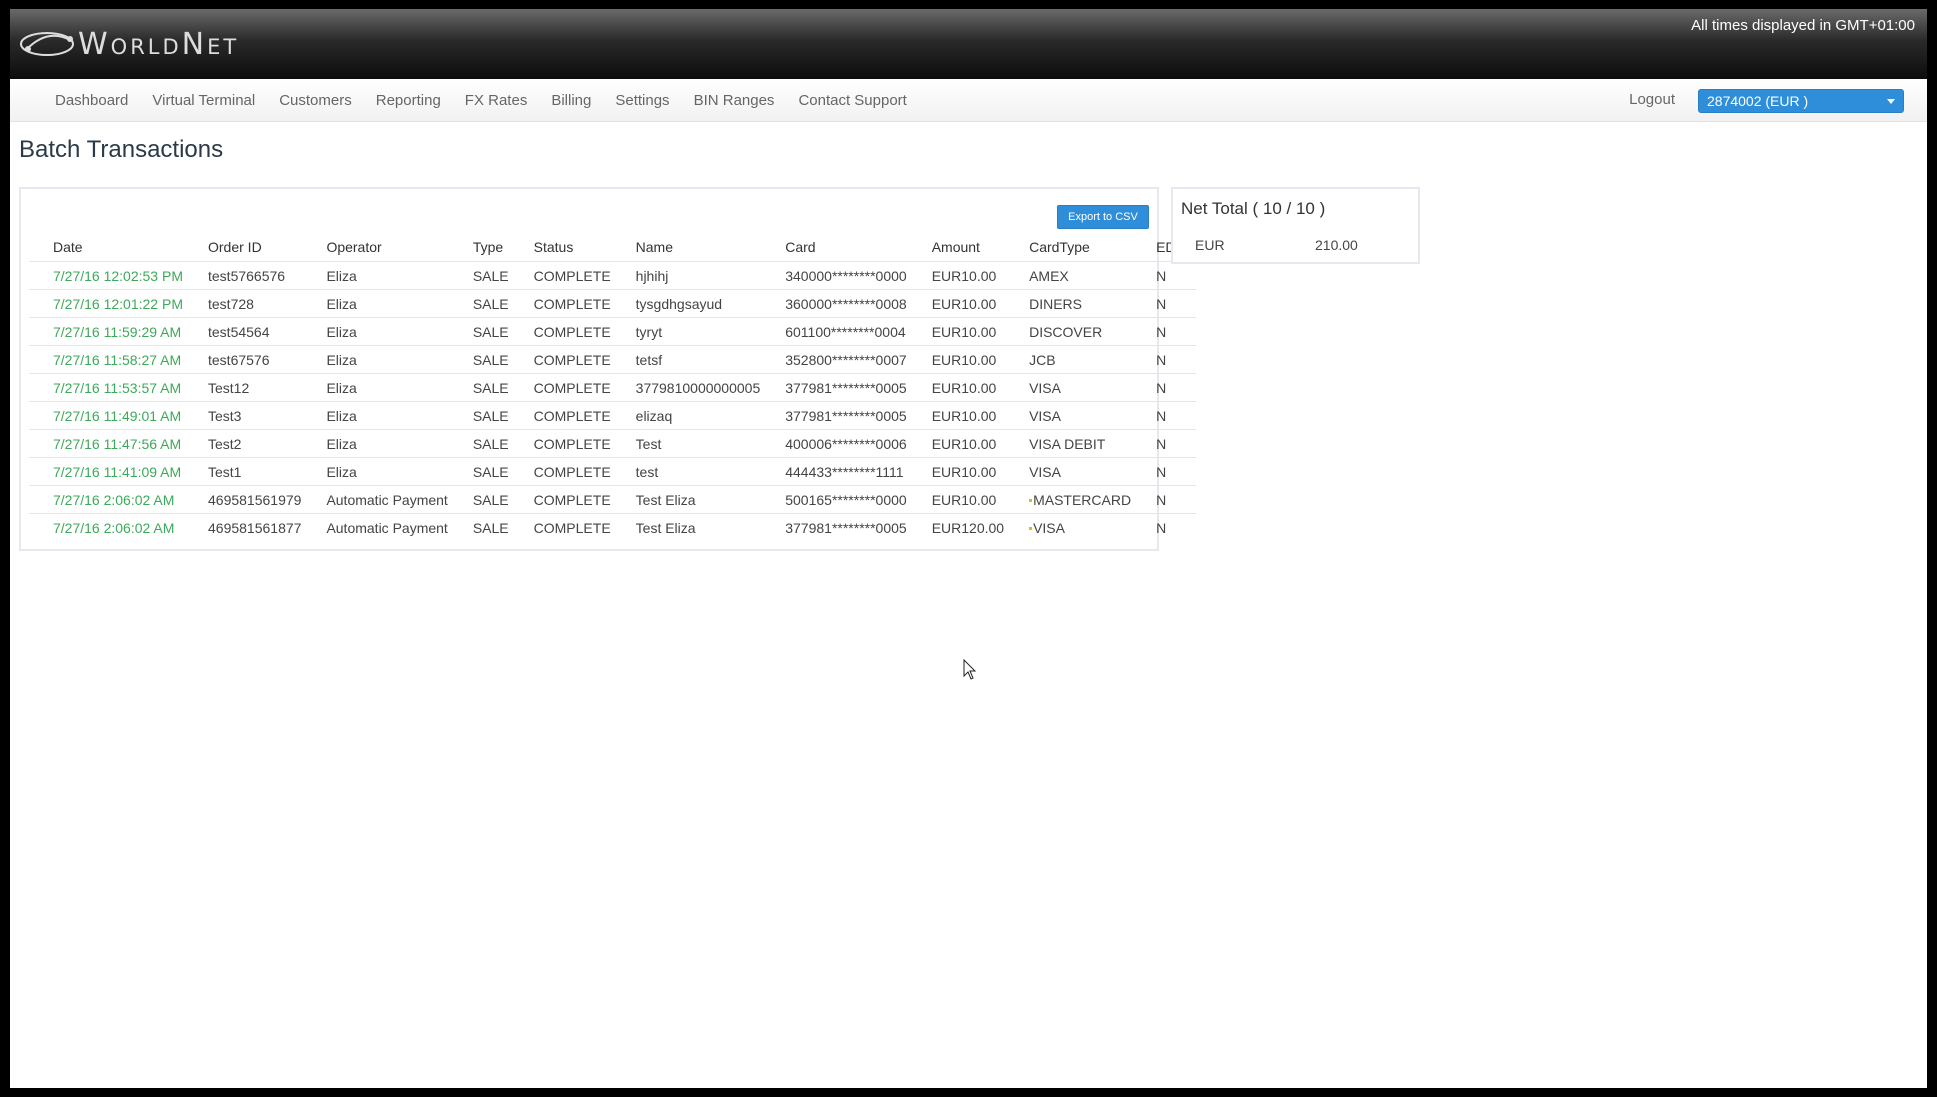 The height and width of the screenshot is (1097, 1937). I want to click on nav-item-settings: Settings, so click(642, 100).